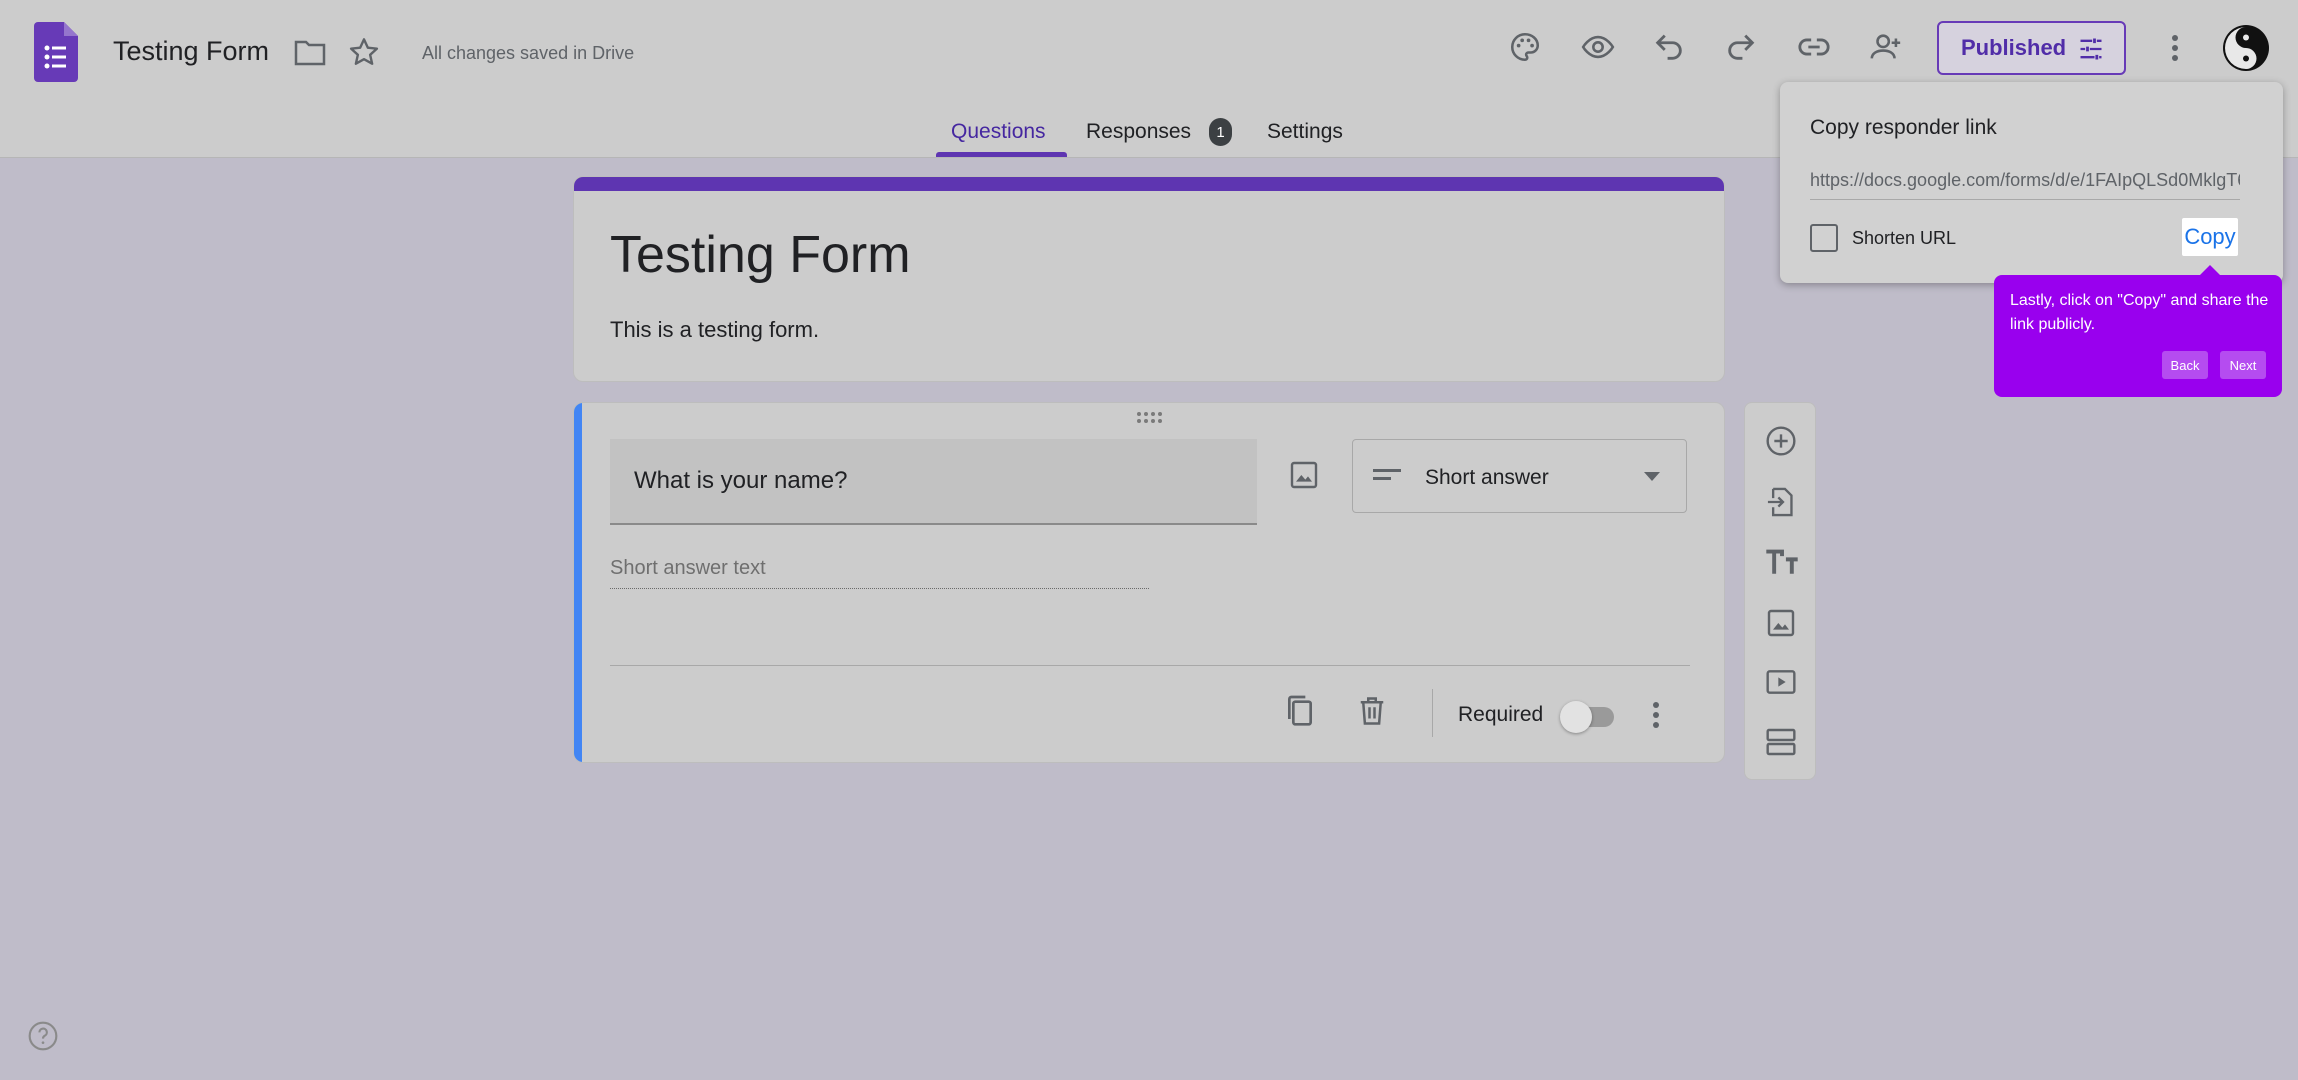  What do you see at coordinates (1149, 184) in the screenshot?
I see `theme-accent-bar` at bounding box center [1149, 184].